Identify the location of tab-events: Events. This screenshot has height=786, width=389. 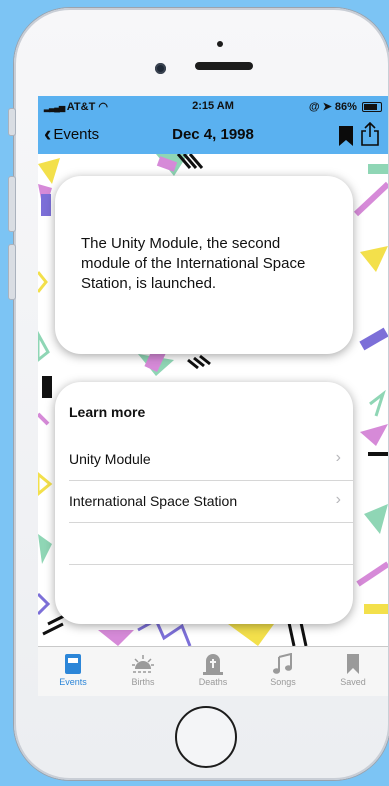
(73, 674).